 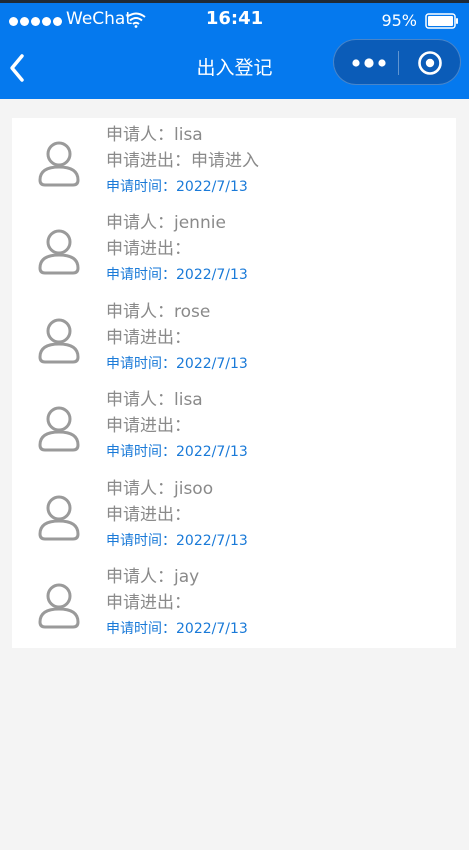 I want to click on list-item: 申请人：rose 申请进出： 申请时间：2022/7/13, so click(x=234, y=339).